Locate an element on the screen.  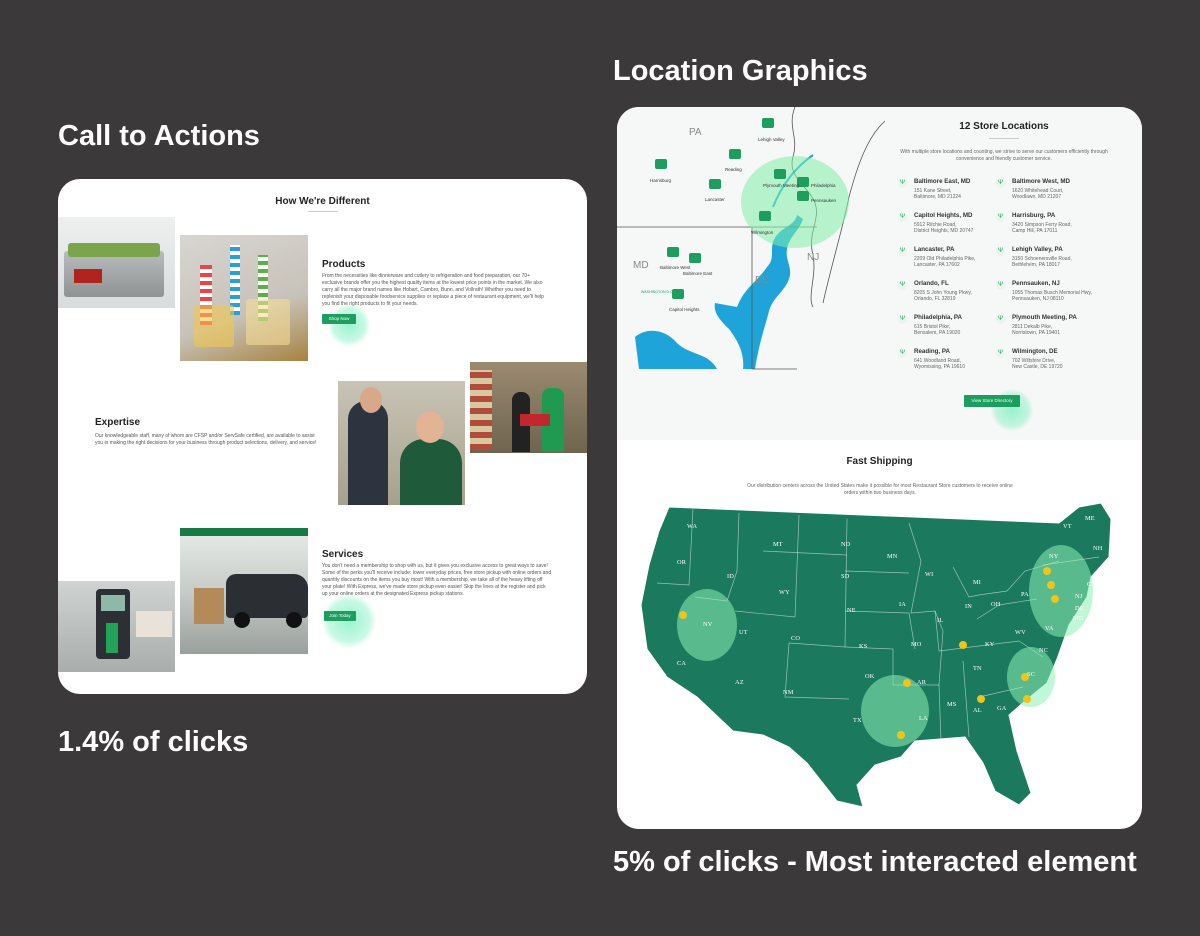
map-label-dc: WASHINGTON D.C. is located at coordinates (657, 292).